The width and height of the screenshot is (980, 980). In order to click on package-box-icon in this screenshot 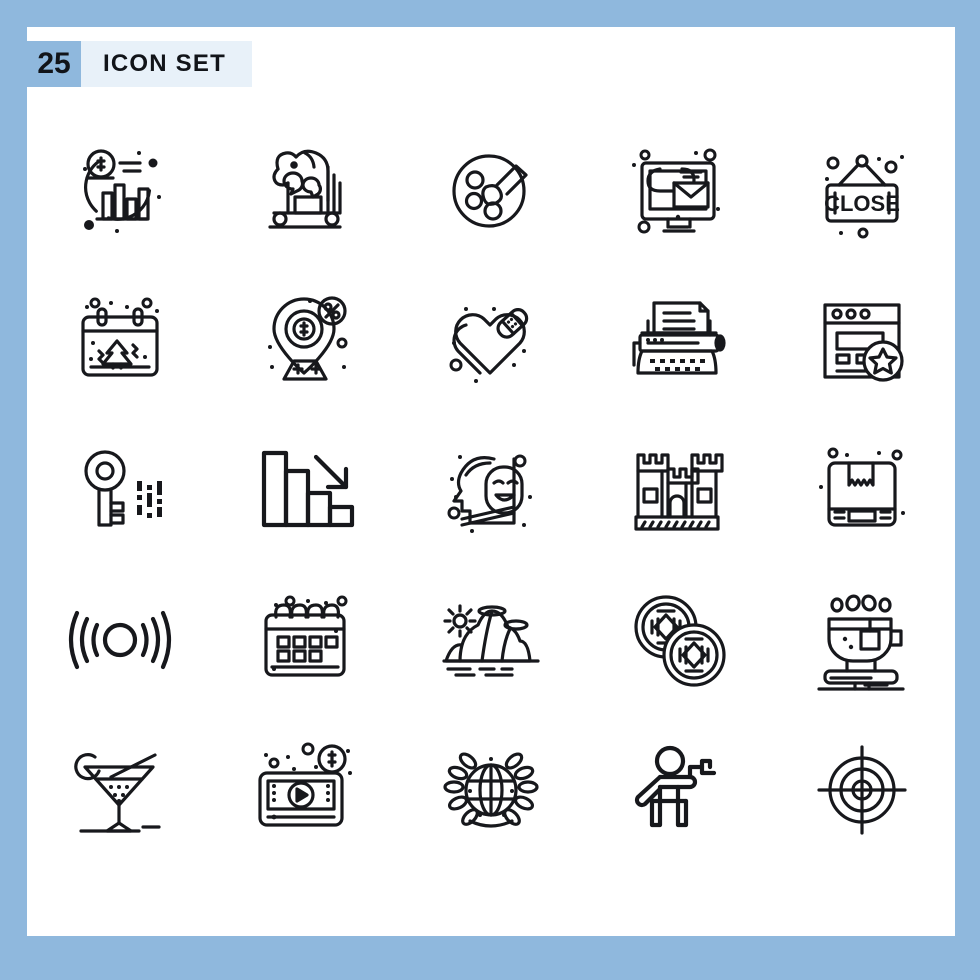, I will do `click(862, 487)`.